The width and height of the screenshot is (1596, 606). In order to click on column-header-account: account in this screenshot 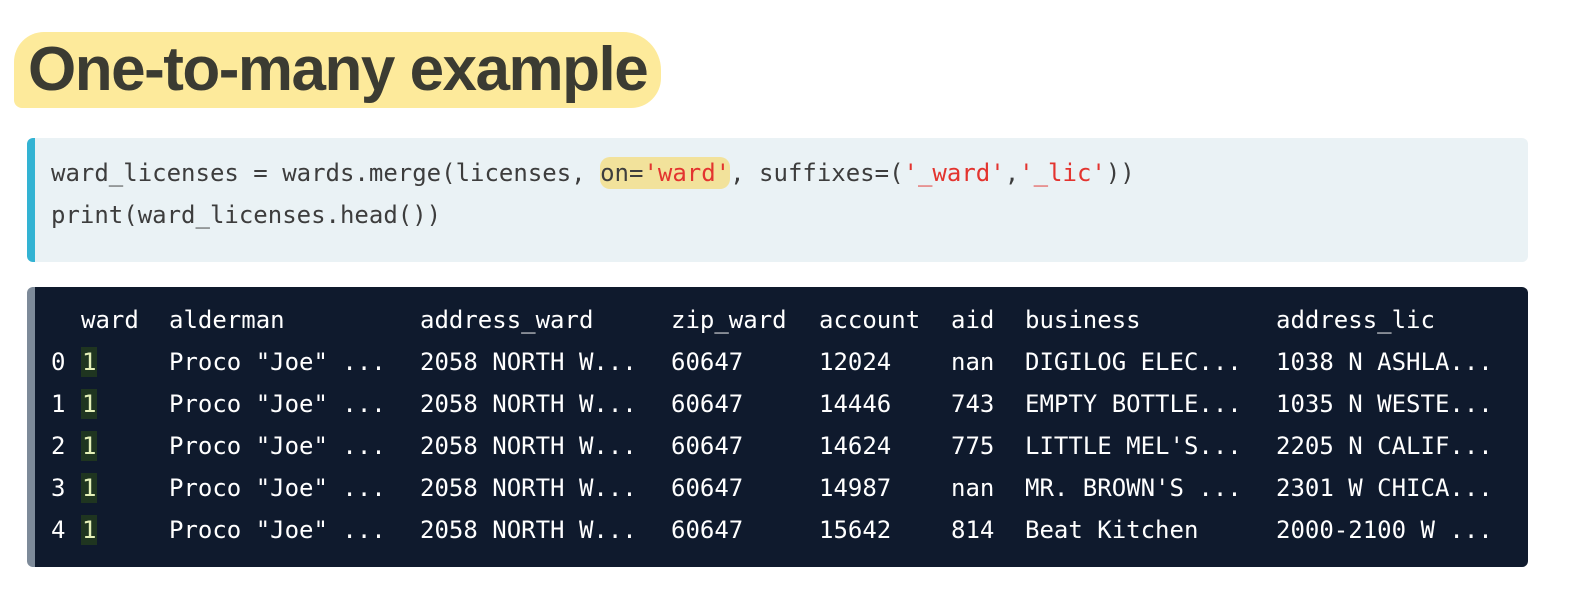, I will do `click(870, 320)`.